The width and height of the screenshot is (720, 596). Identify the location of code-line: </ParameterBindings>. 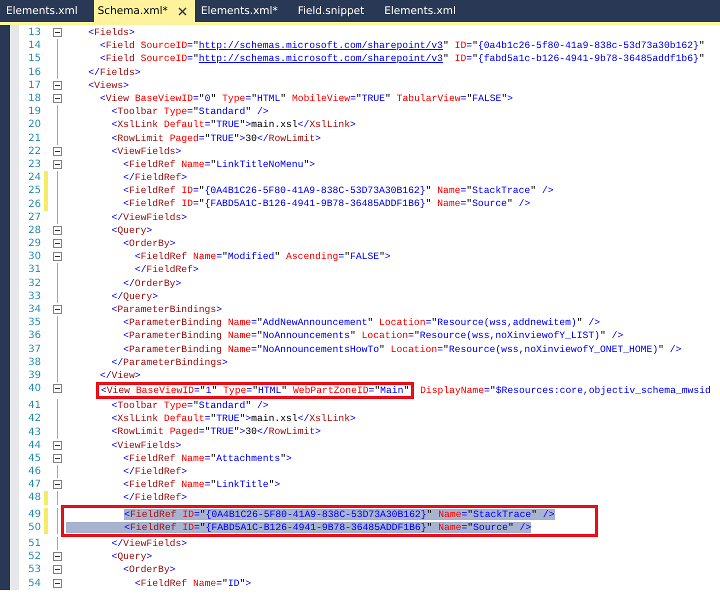
(169, 362).